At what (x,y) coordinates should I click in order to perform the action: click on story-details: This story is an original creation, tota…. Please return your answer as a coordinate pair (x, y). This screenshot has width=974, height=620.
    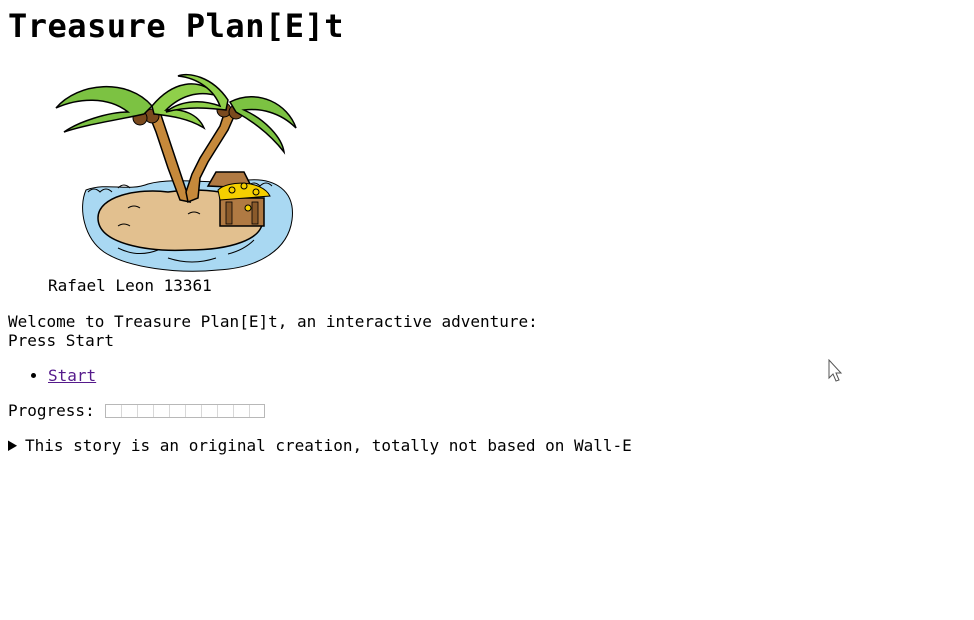
    Looking at the image, I should click on (487, 445).